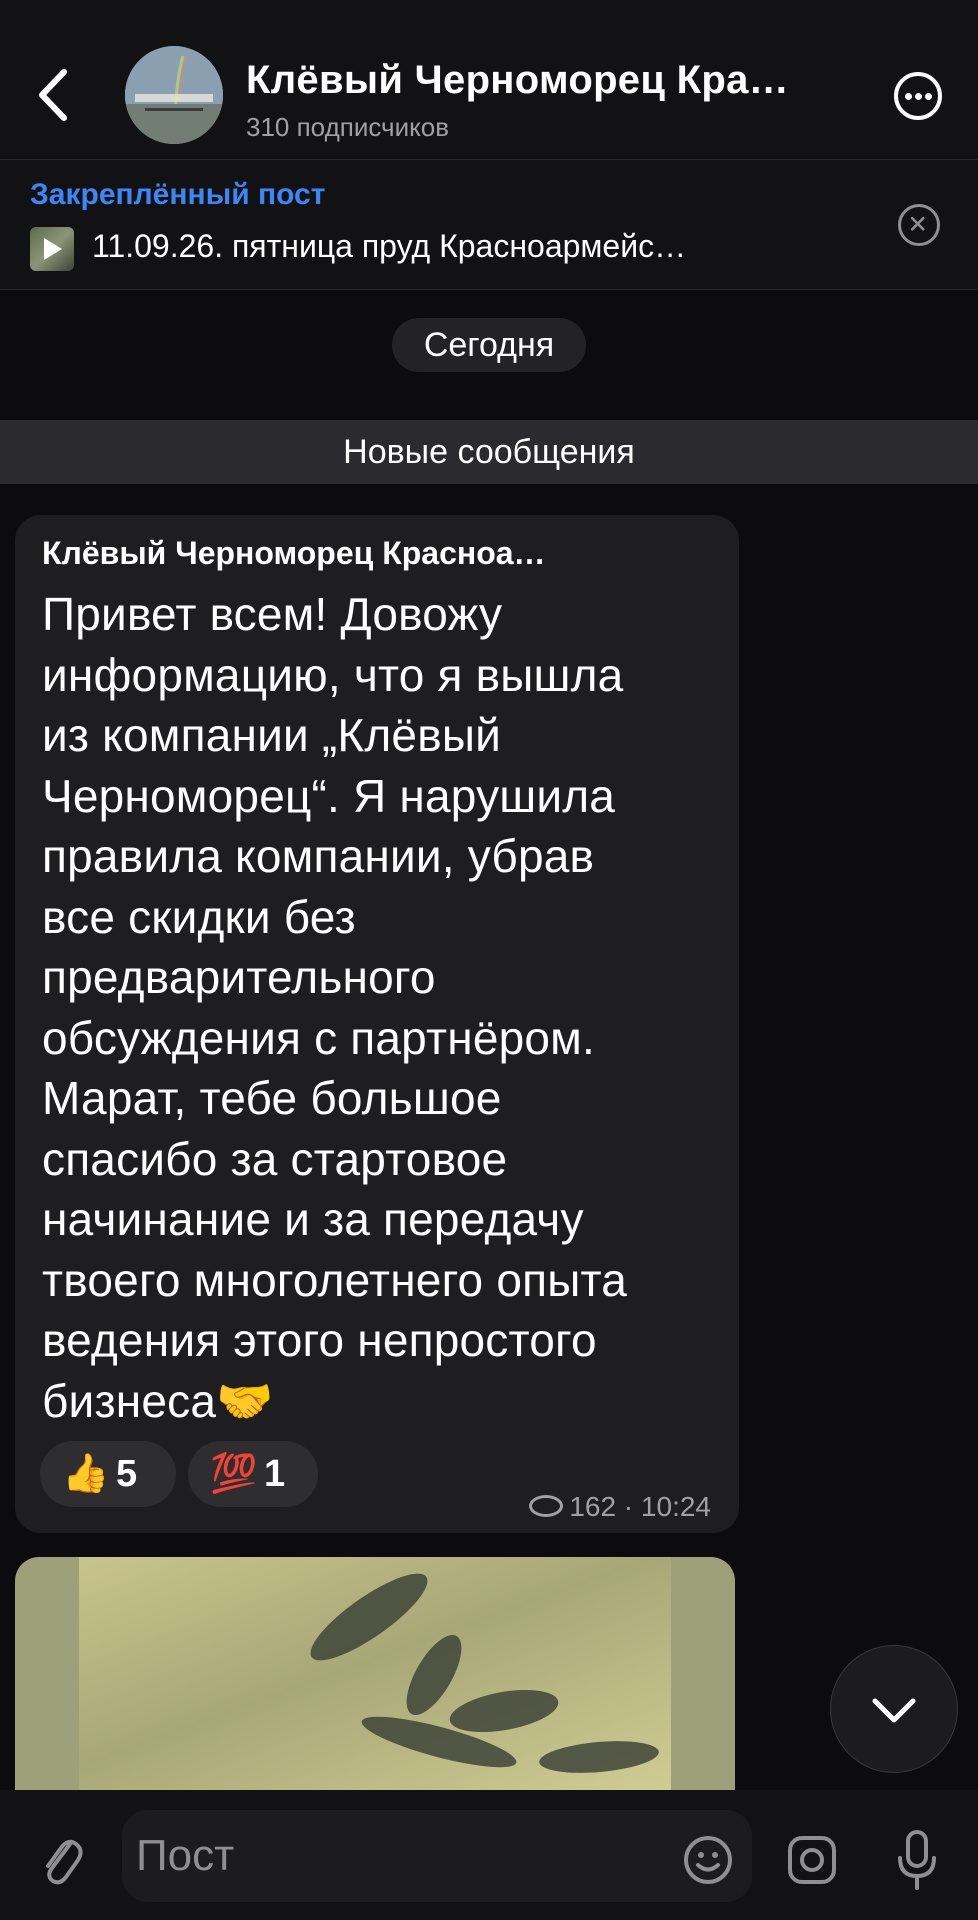  Describe the element at coordinates (708, 1860) in the screenshot. I see `emoji-sticker-icon` at that location.